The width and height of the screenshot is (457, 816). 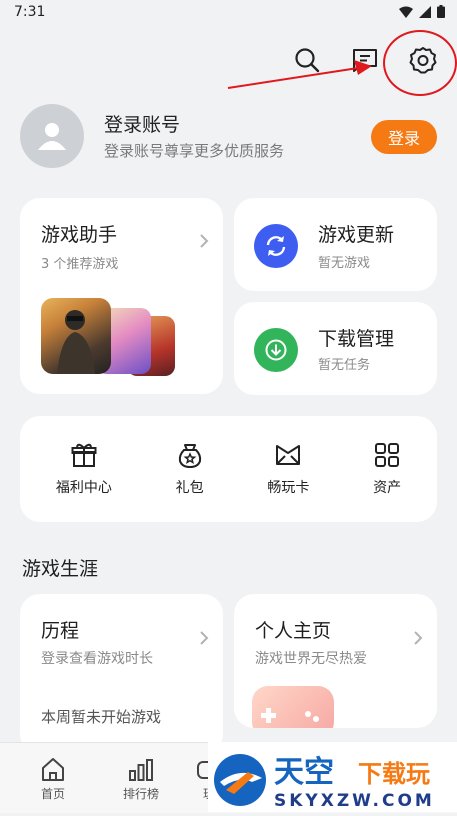 What do you see at coordinates (84, 469) in the screenshot?
I see `feature-welfare-center: 福利中心` at bounding box center [84, 469].